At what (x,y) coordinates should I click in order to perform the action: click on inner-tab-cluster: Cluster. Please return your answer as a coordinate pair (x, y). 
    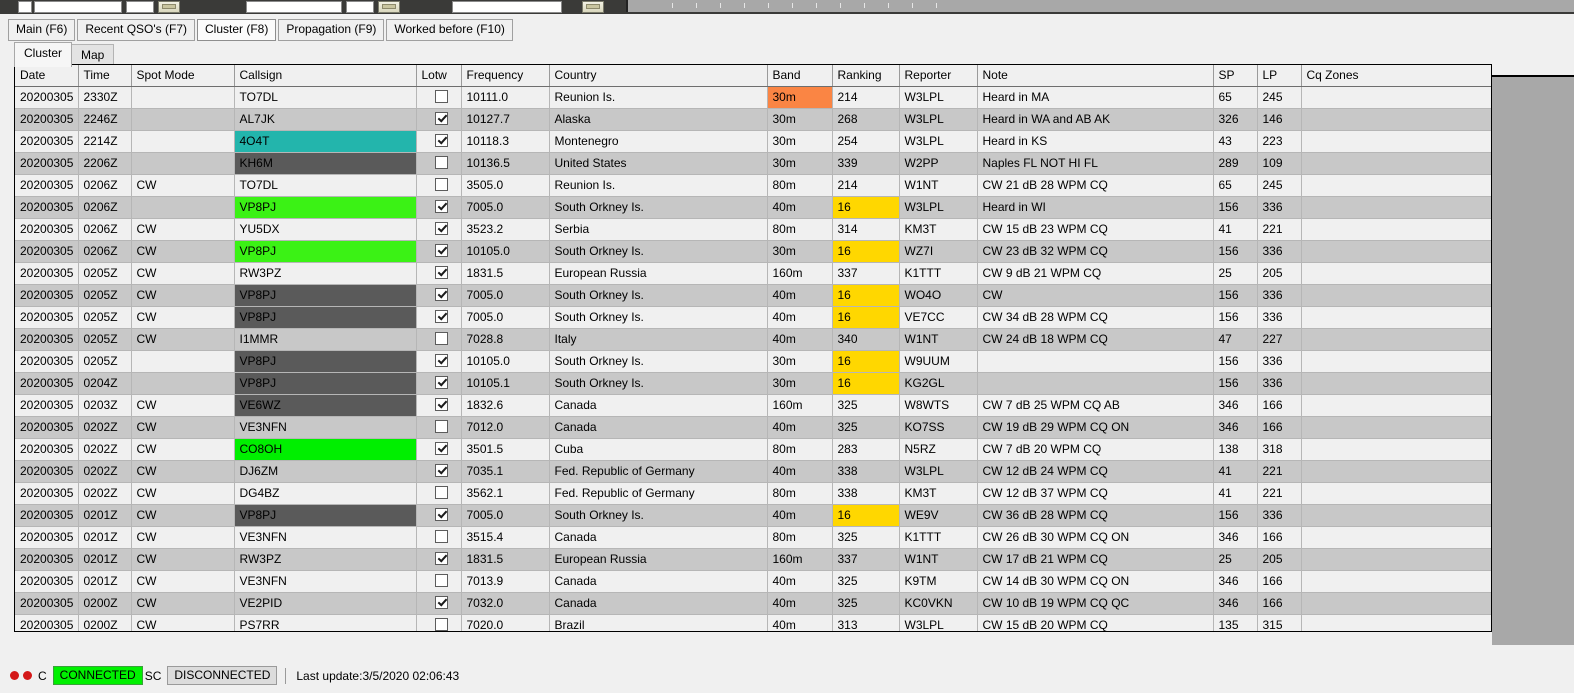
    Looking at the image, I should click on (43, 54).